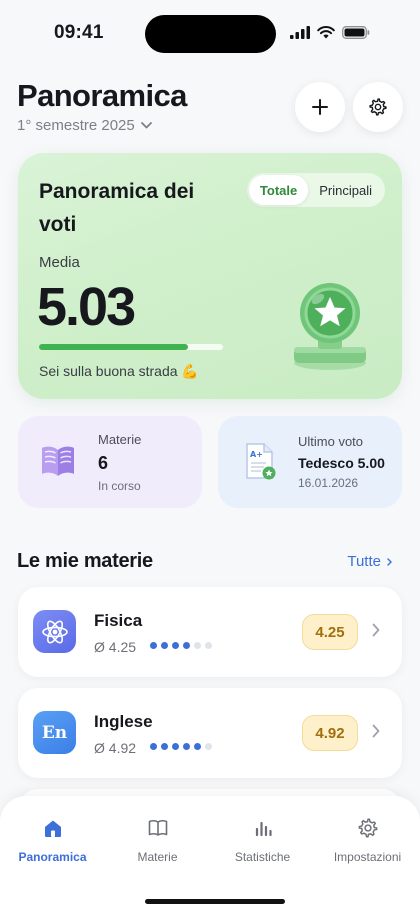  What do you see at coordinates (123, 721) in the screenshot?
I see `subject-name: Inglese` at bounding box center [123, 721].